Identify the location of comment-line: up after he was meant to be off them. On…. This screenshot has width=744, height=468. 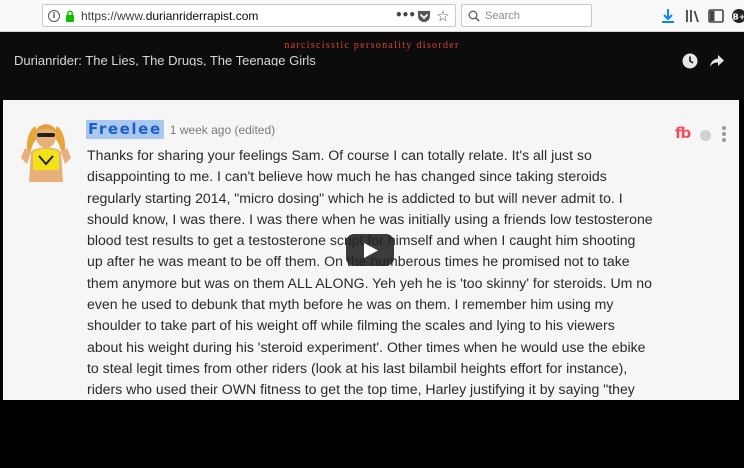
(358, 261).